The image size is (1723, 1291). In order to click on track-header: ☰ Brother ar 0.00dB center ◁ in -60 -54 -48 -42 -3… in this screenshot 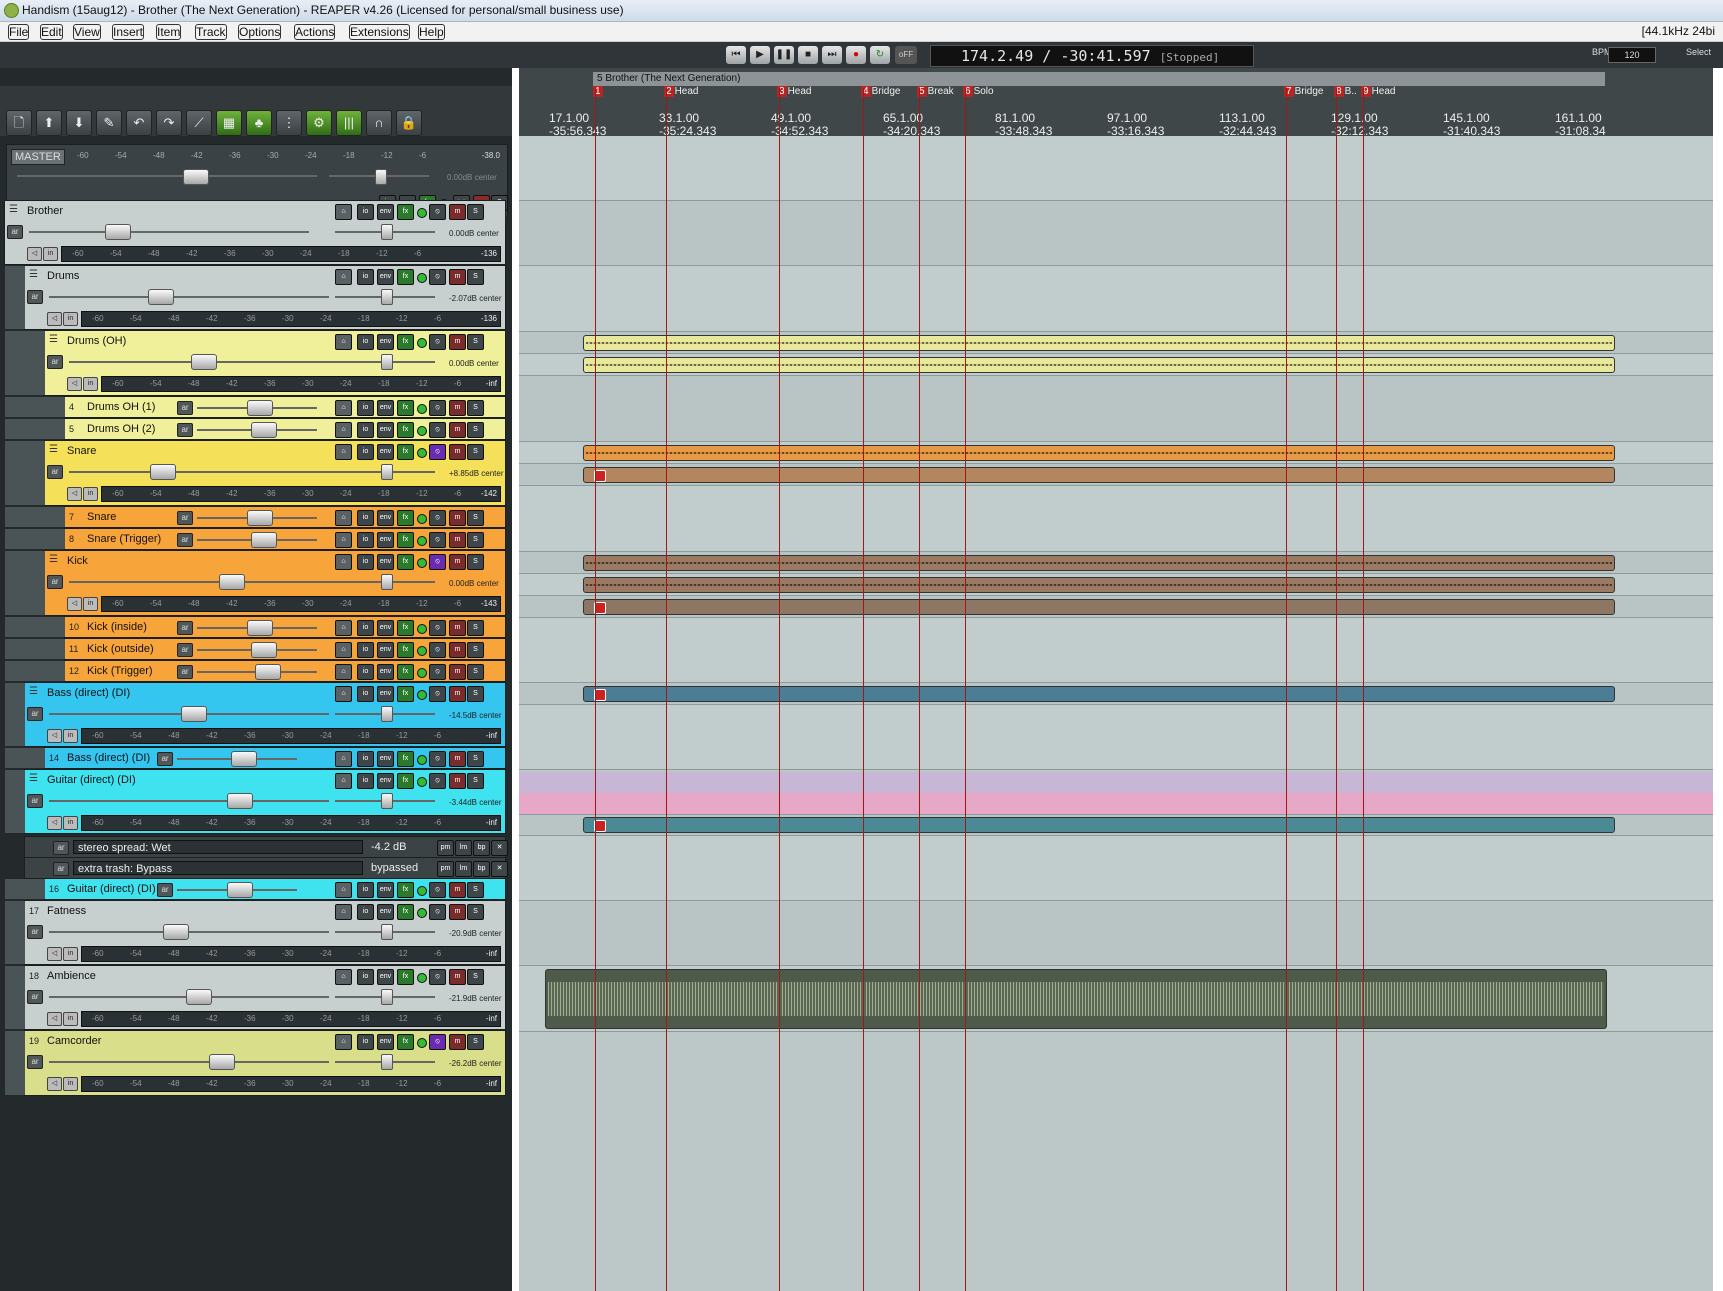, I will do `click(255, 232)`.